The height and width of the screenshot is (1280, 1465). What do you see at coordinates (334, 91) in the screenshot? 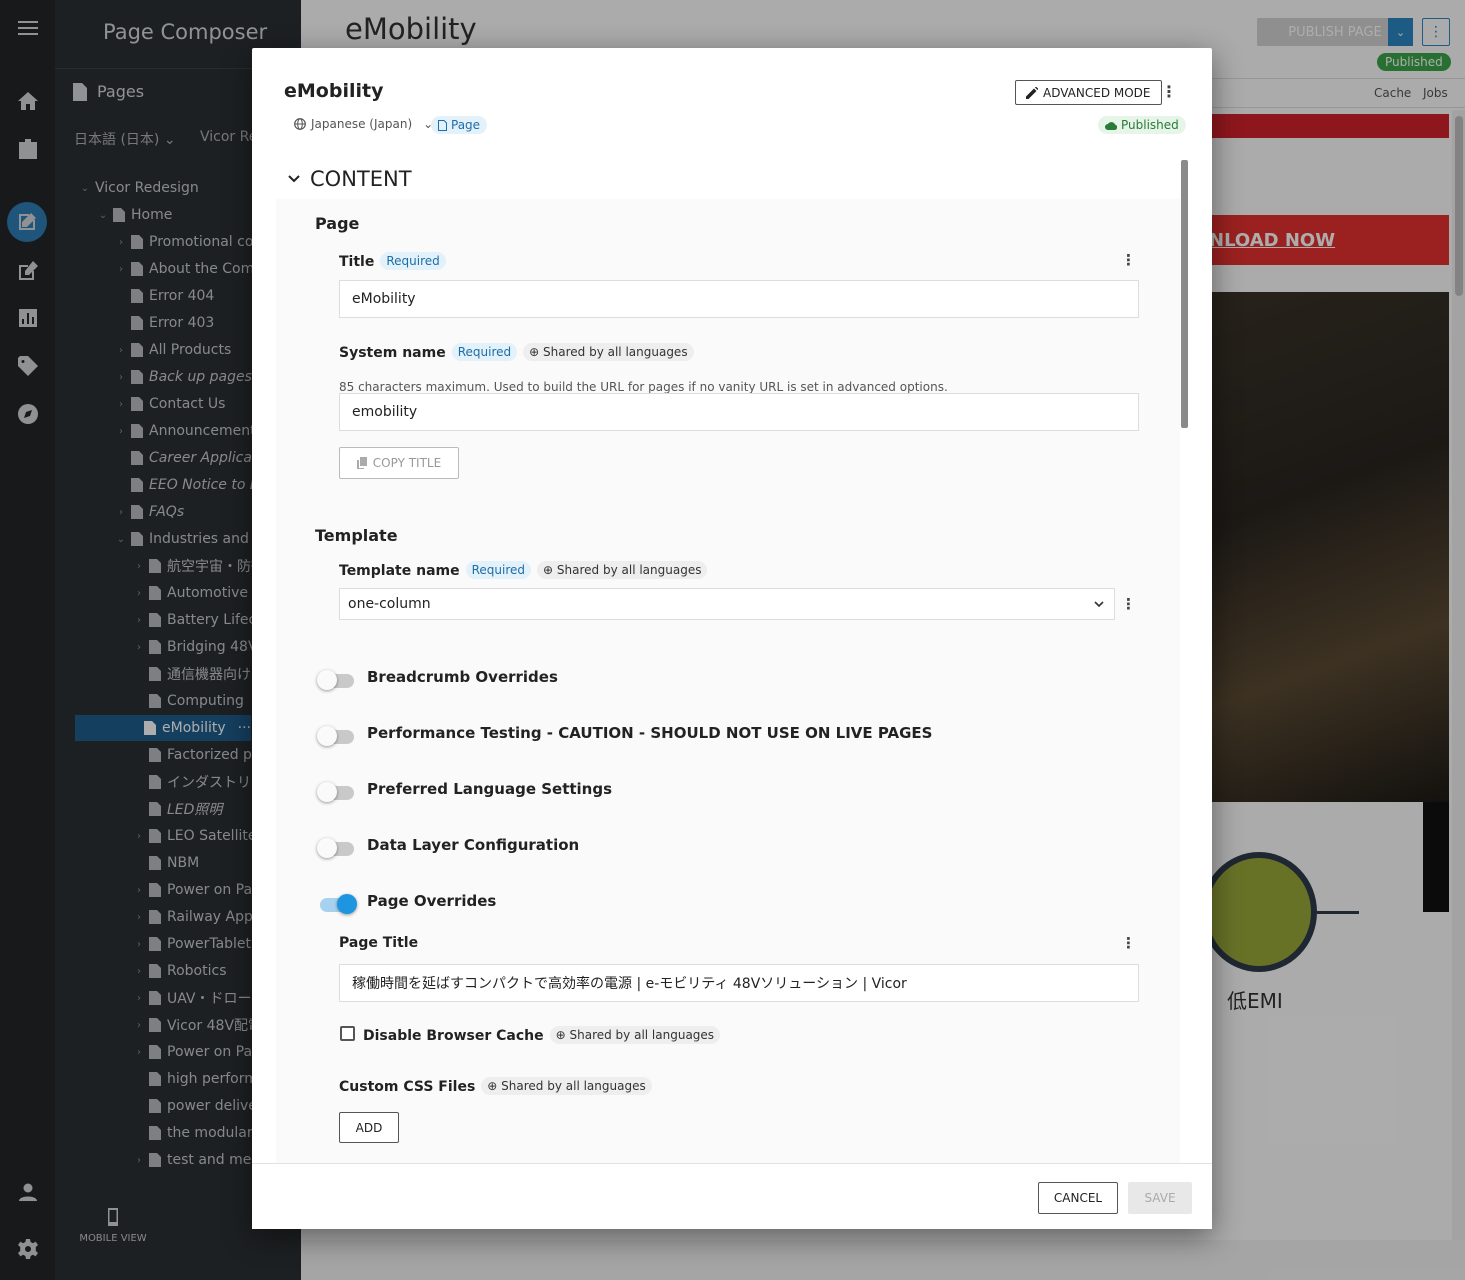
I see `dialog-title: eMobility` at bounding box center [334, 91].